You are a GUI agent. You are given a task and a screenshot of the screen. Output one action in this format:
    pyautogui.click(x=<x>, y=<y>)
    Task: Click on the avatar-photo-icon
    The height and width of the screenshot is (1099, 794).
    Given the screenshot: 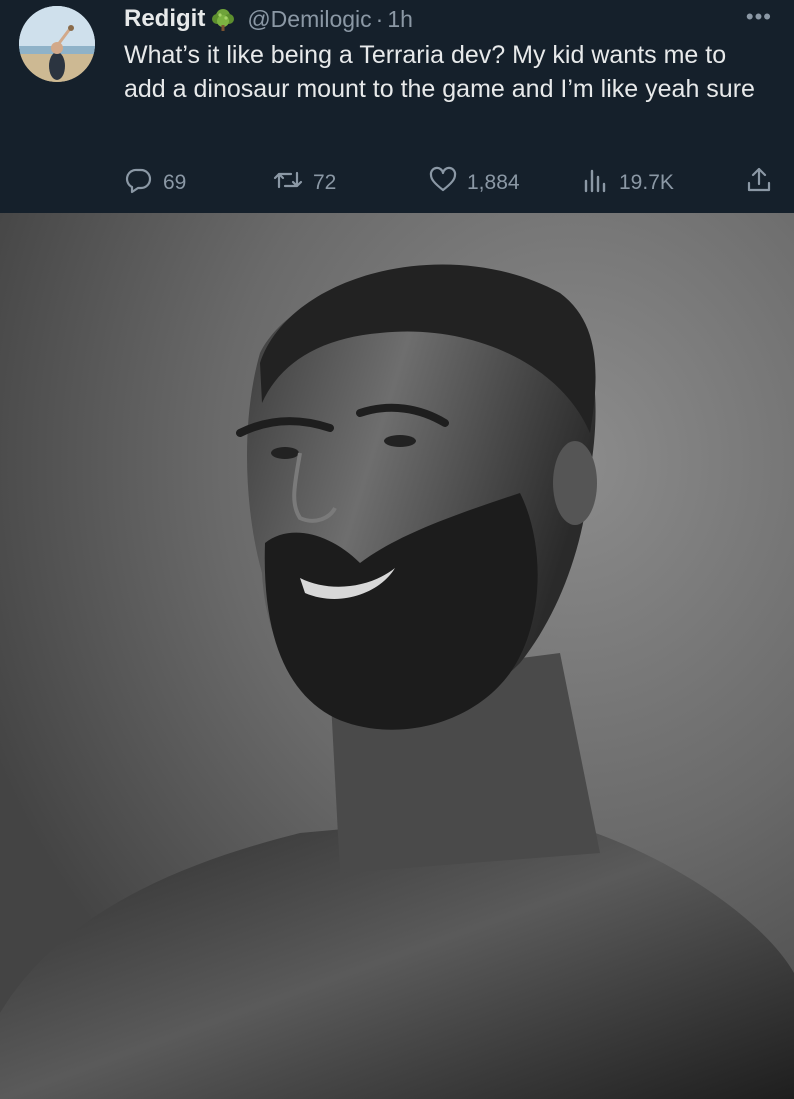 What is the action you would take?
    pyautogui.click(x=57, y=44)
    